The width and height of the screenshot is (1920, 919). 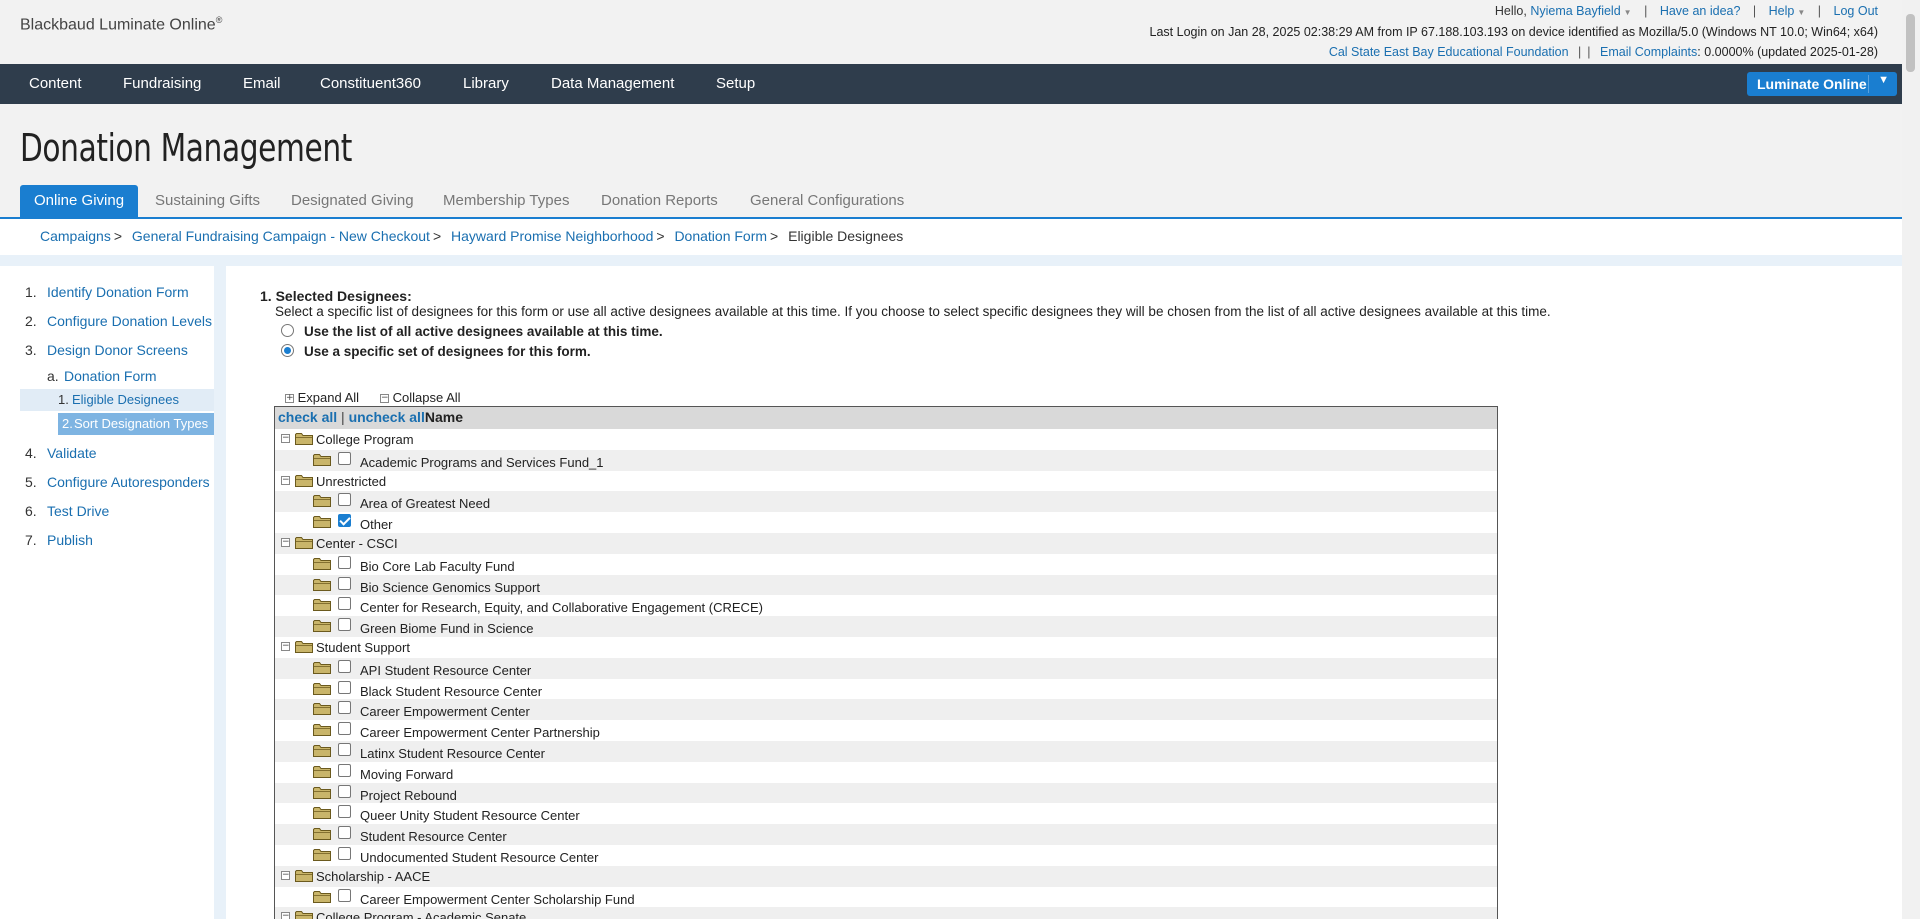 What do you see at coordinates (886, 460) in the screenshot?
I see `tree-item-row: Academic Programs and Services Fund_1` at bounding box center [886, 460].